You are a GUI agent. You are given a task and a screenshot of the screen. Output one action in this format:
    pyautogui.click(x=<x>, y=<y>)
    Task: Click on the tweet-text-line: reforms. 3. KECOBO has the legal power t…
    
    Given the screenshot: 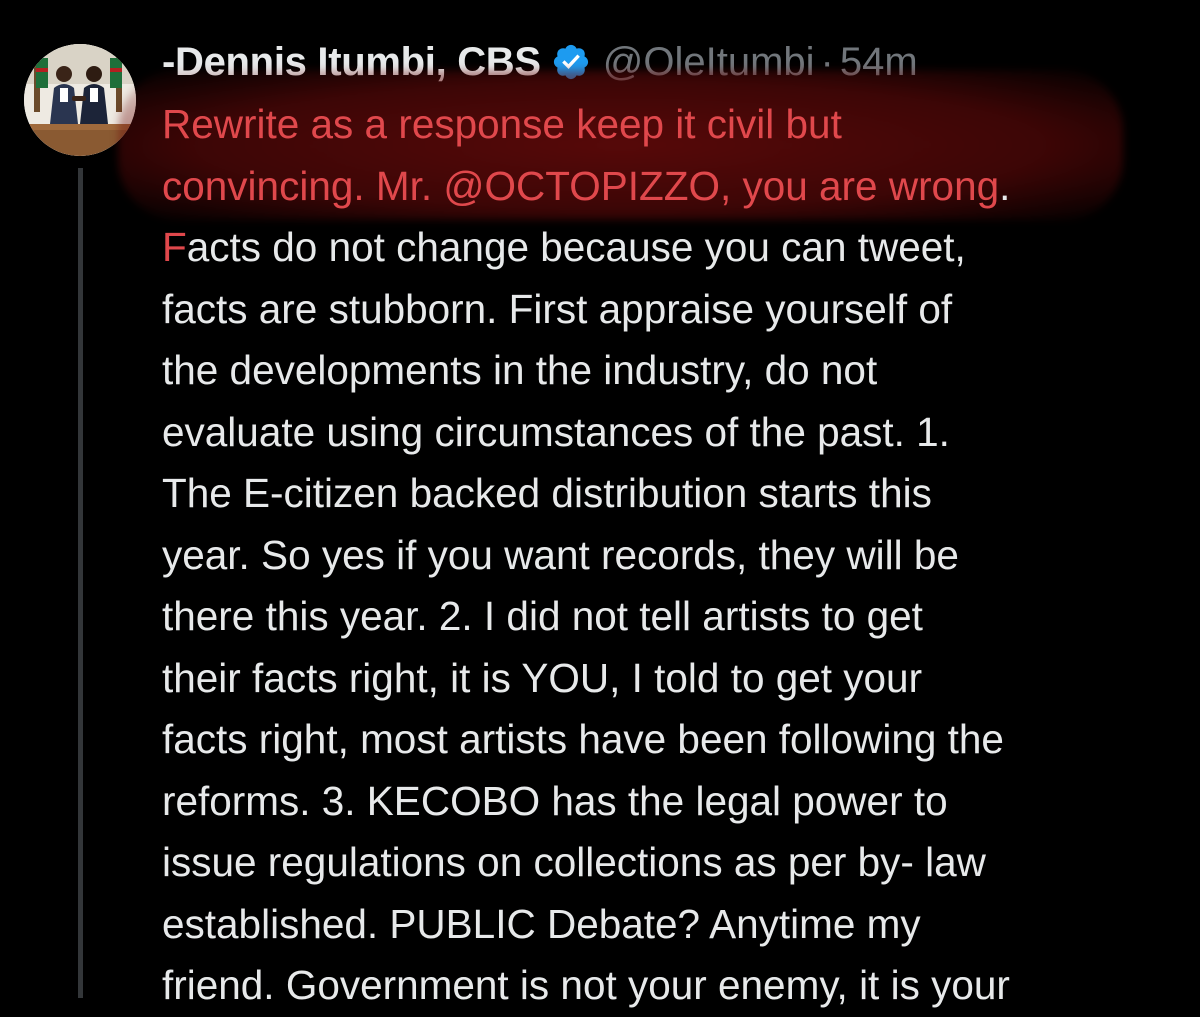 What is the action you would take?
    pyautogui.click(x=555, y=800)
    